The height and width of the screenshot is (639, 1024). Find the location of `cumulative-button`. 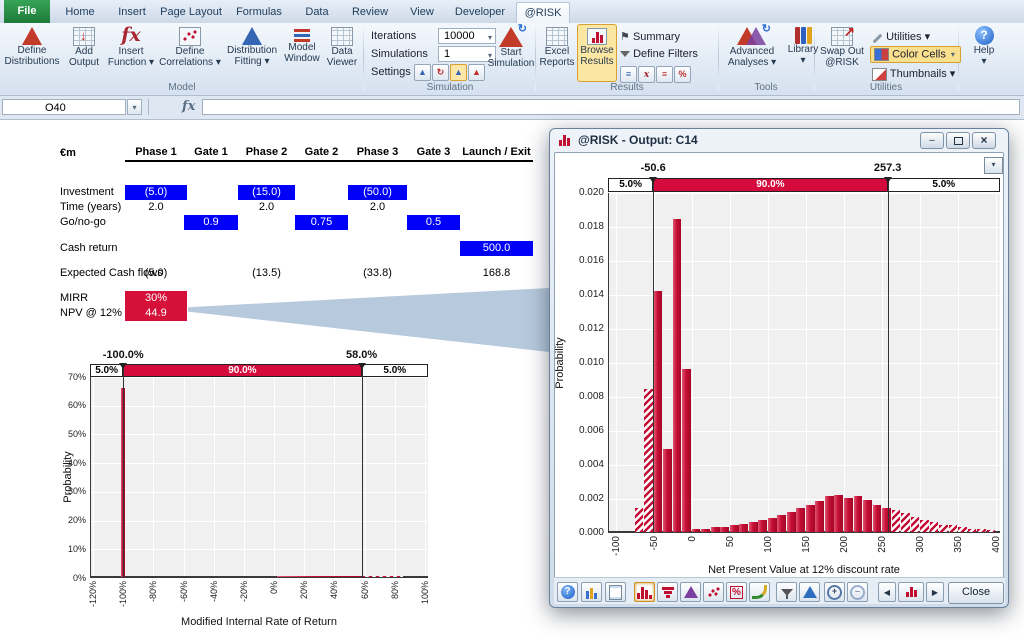

cumulative-button is located at coordinates (759, 592).